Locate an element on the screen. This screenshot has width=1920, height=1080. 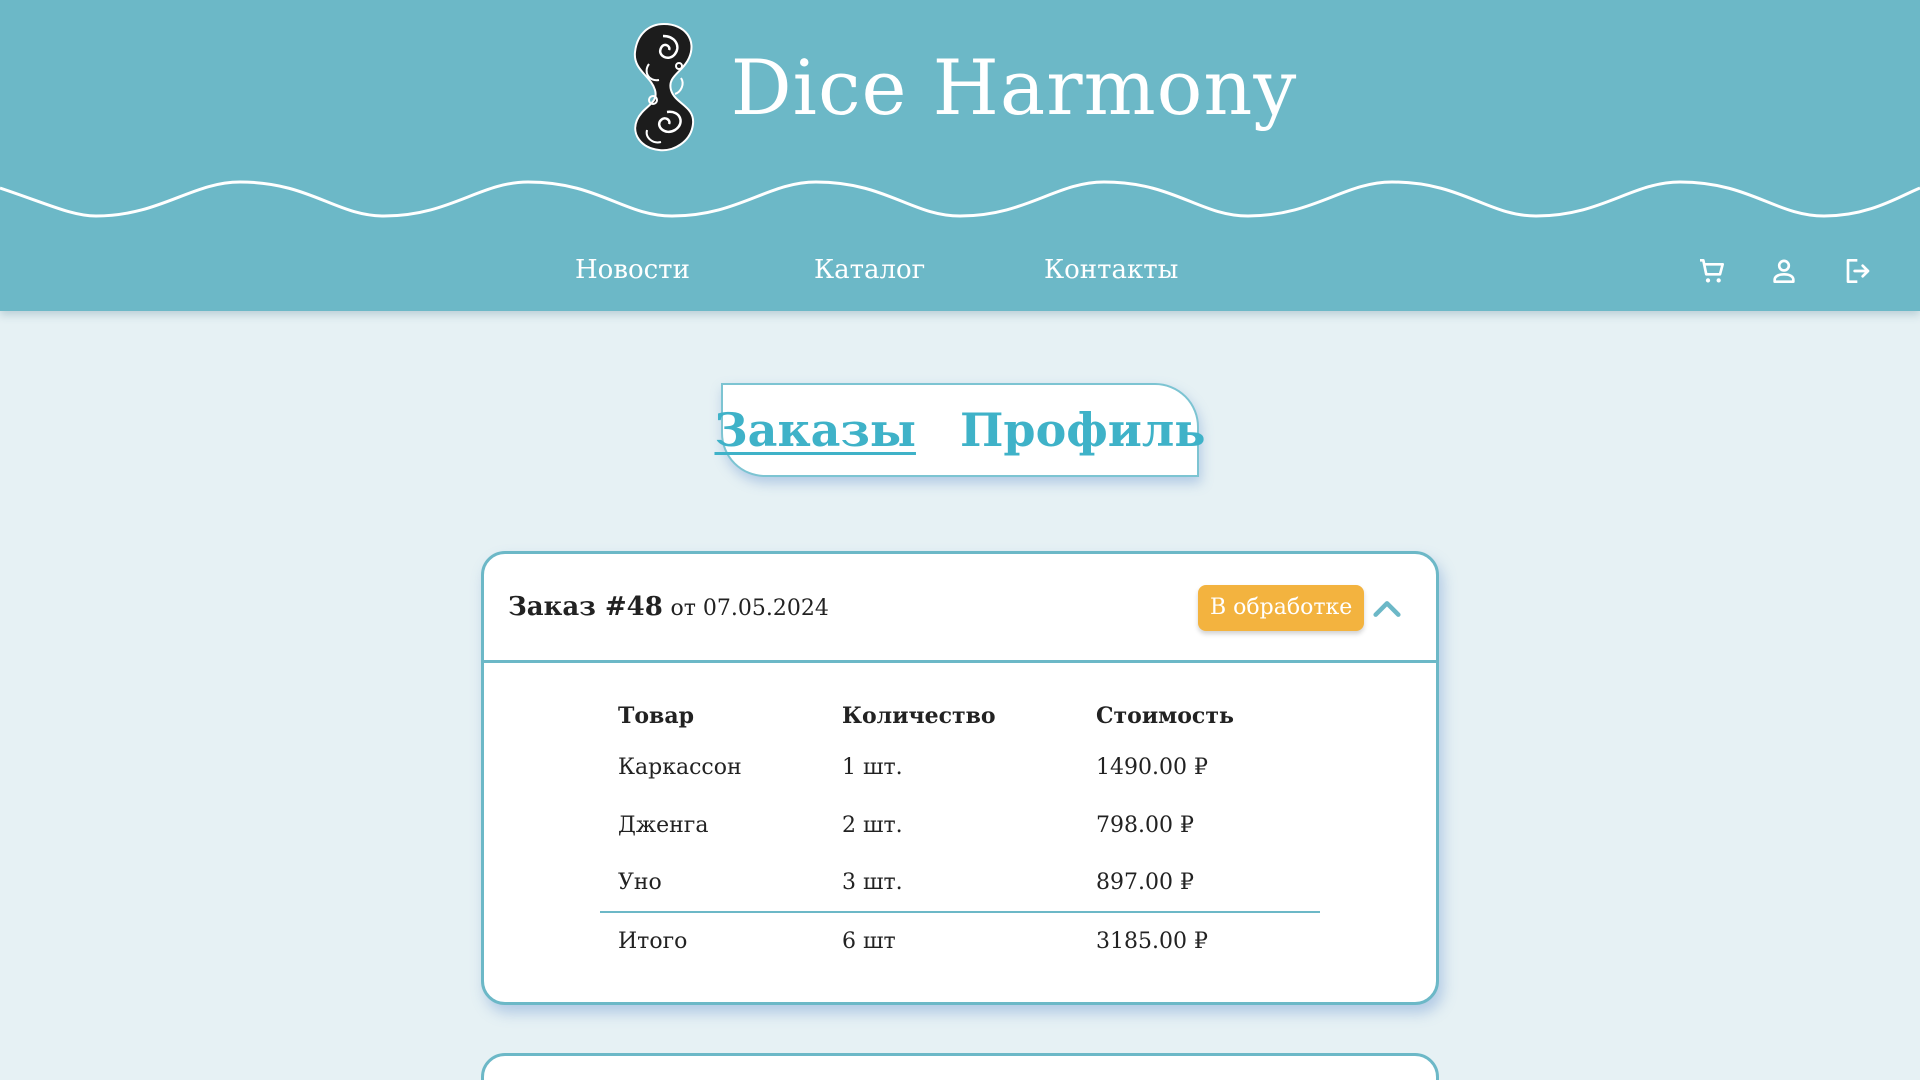
site-title: Dice Harmony is located at coordinates (1014, 87).